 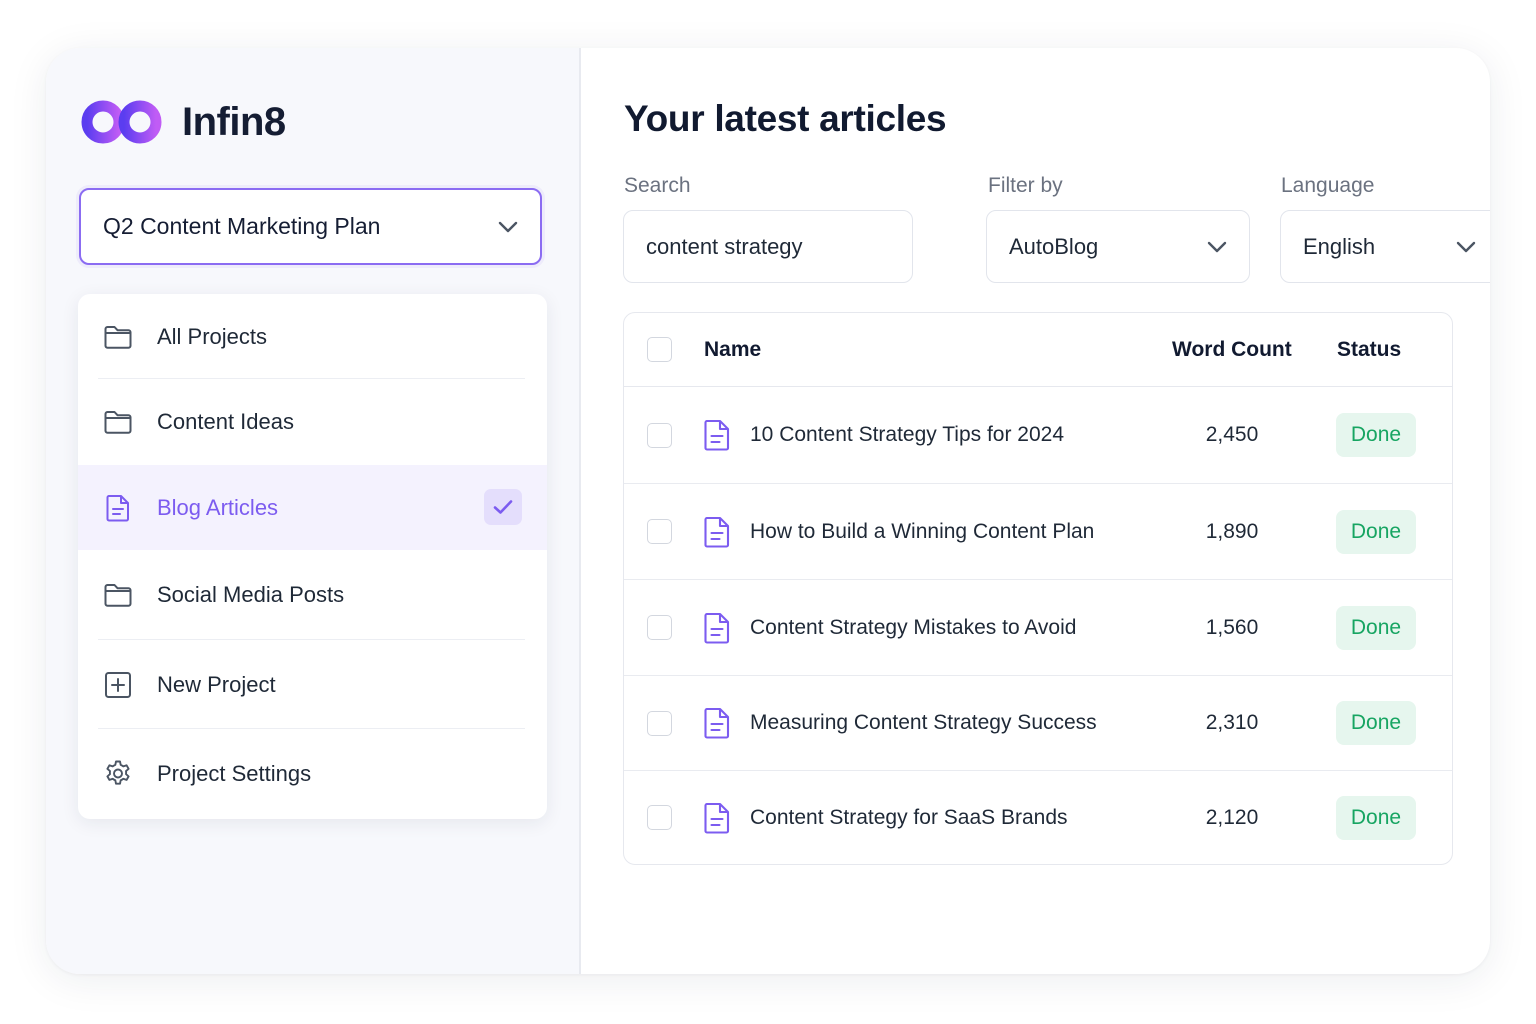 I want to click on search-input, so click(x=768, y=246).